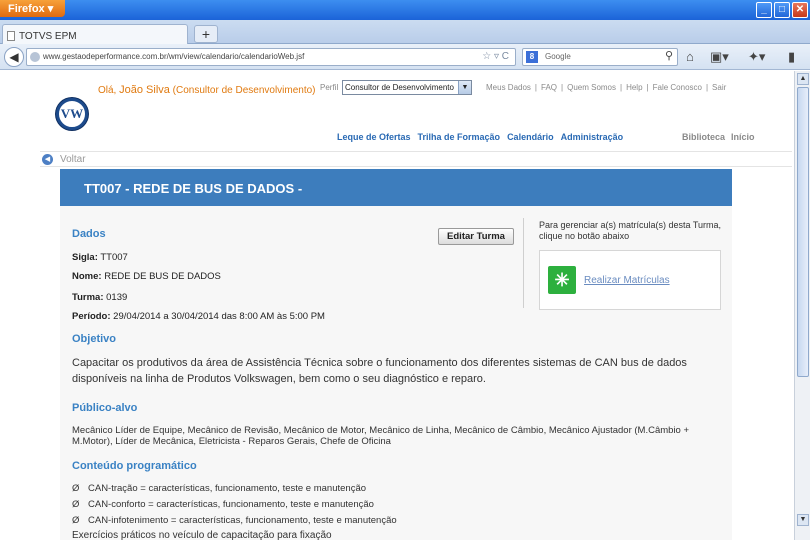 The width and height of the screenshot is (810, 540). What do you see at coordinates (94, 339) in the screenshot?
I see `objetivo-heading: Objetivo` at bounding box center [94, 339].